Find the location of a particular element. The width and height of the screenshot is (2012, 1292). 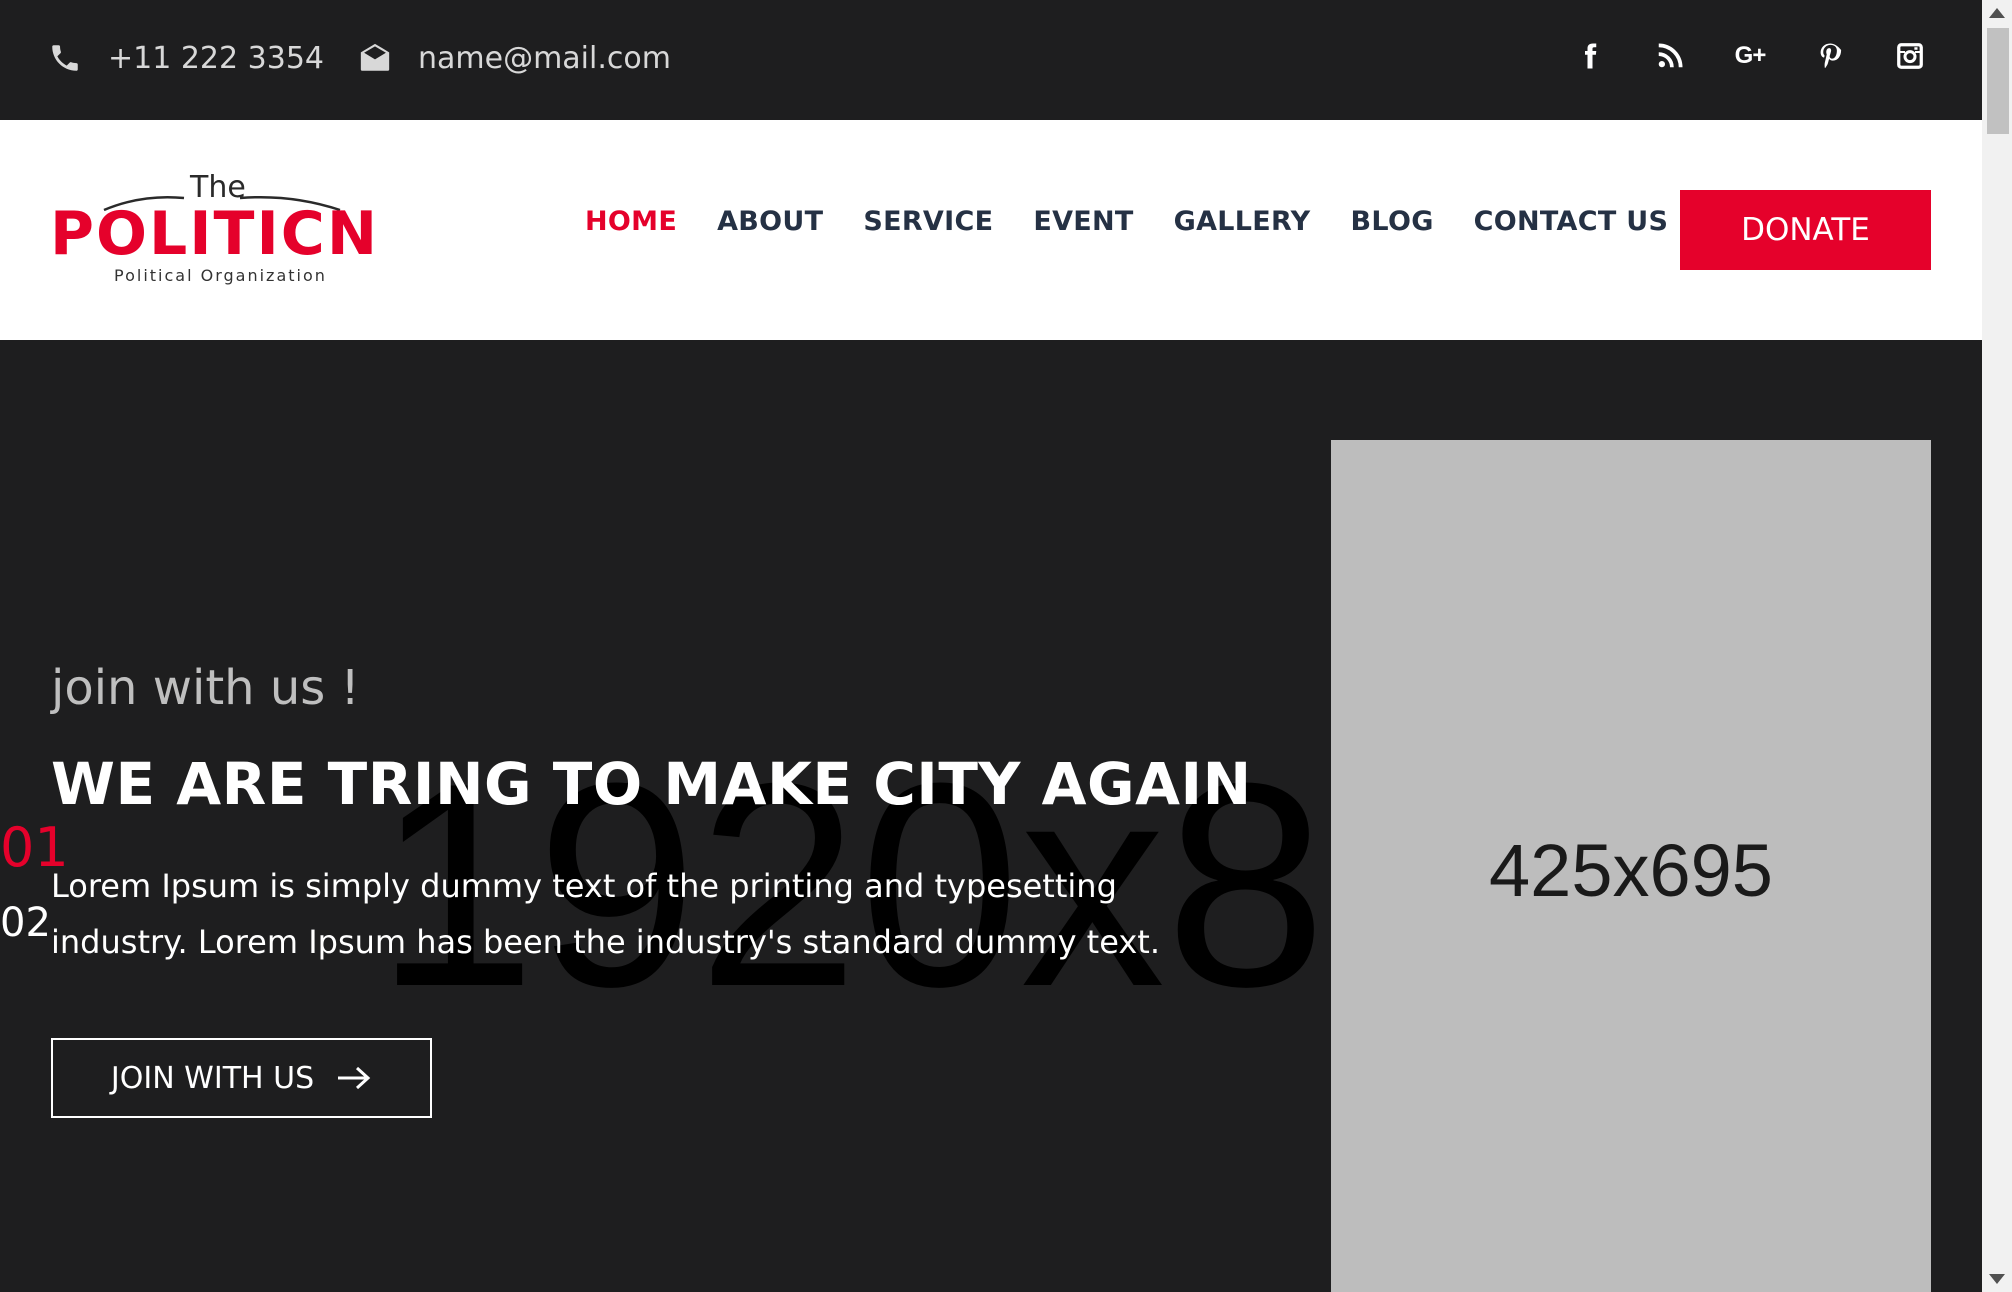

phone-icon is located at coordinates (65, 58).